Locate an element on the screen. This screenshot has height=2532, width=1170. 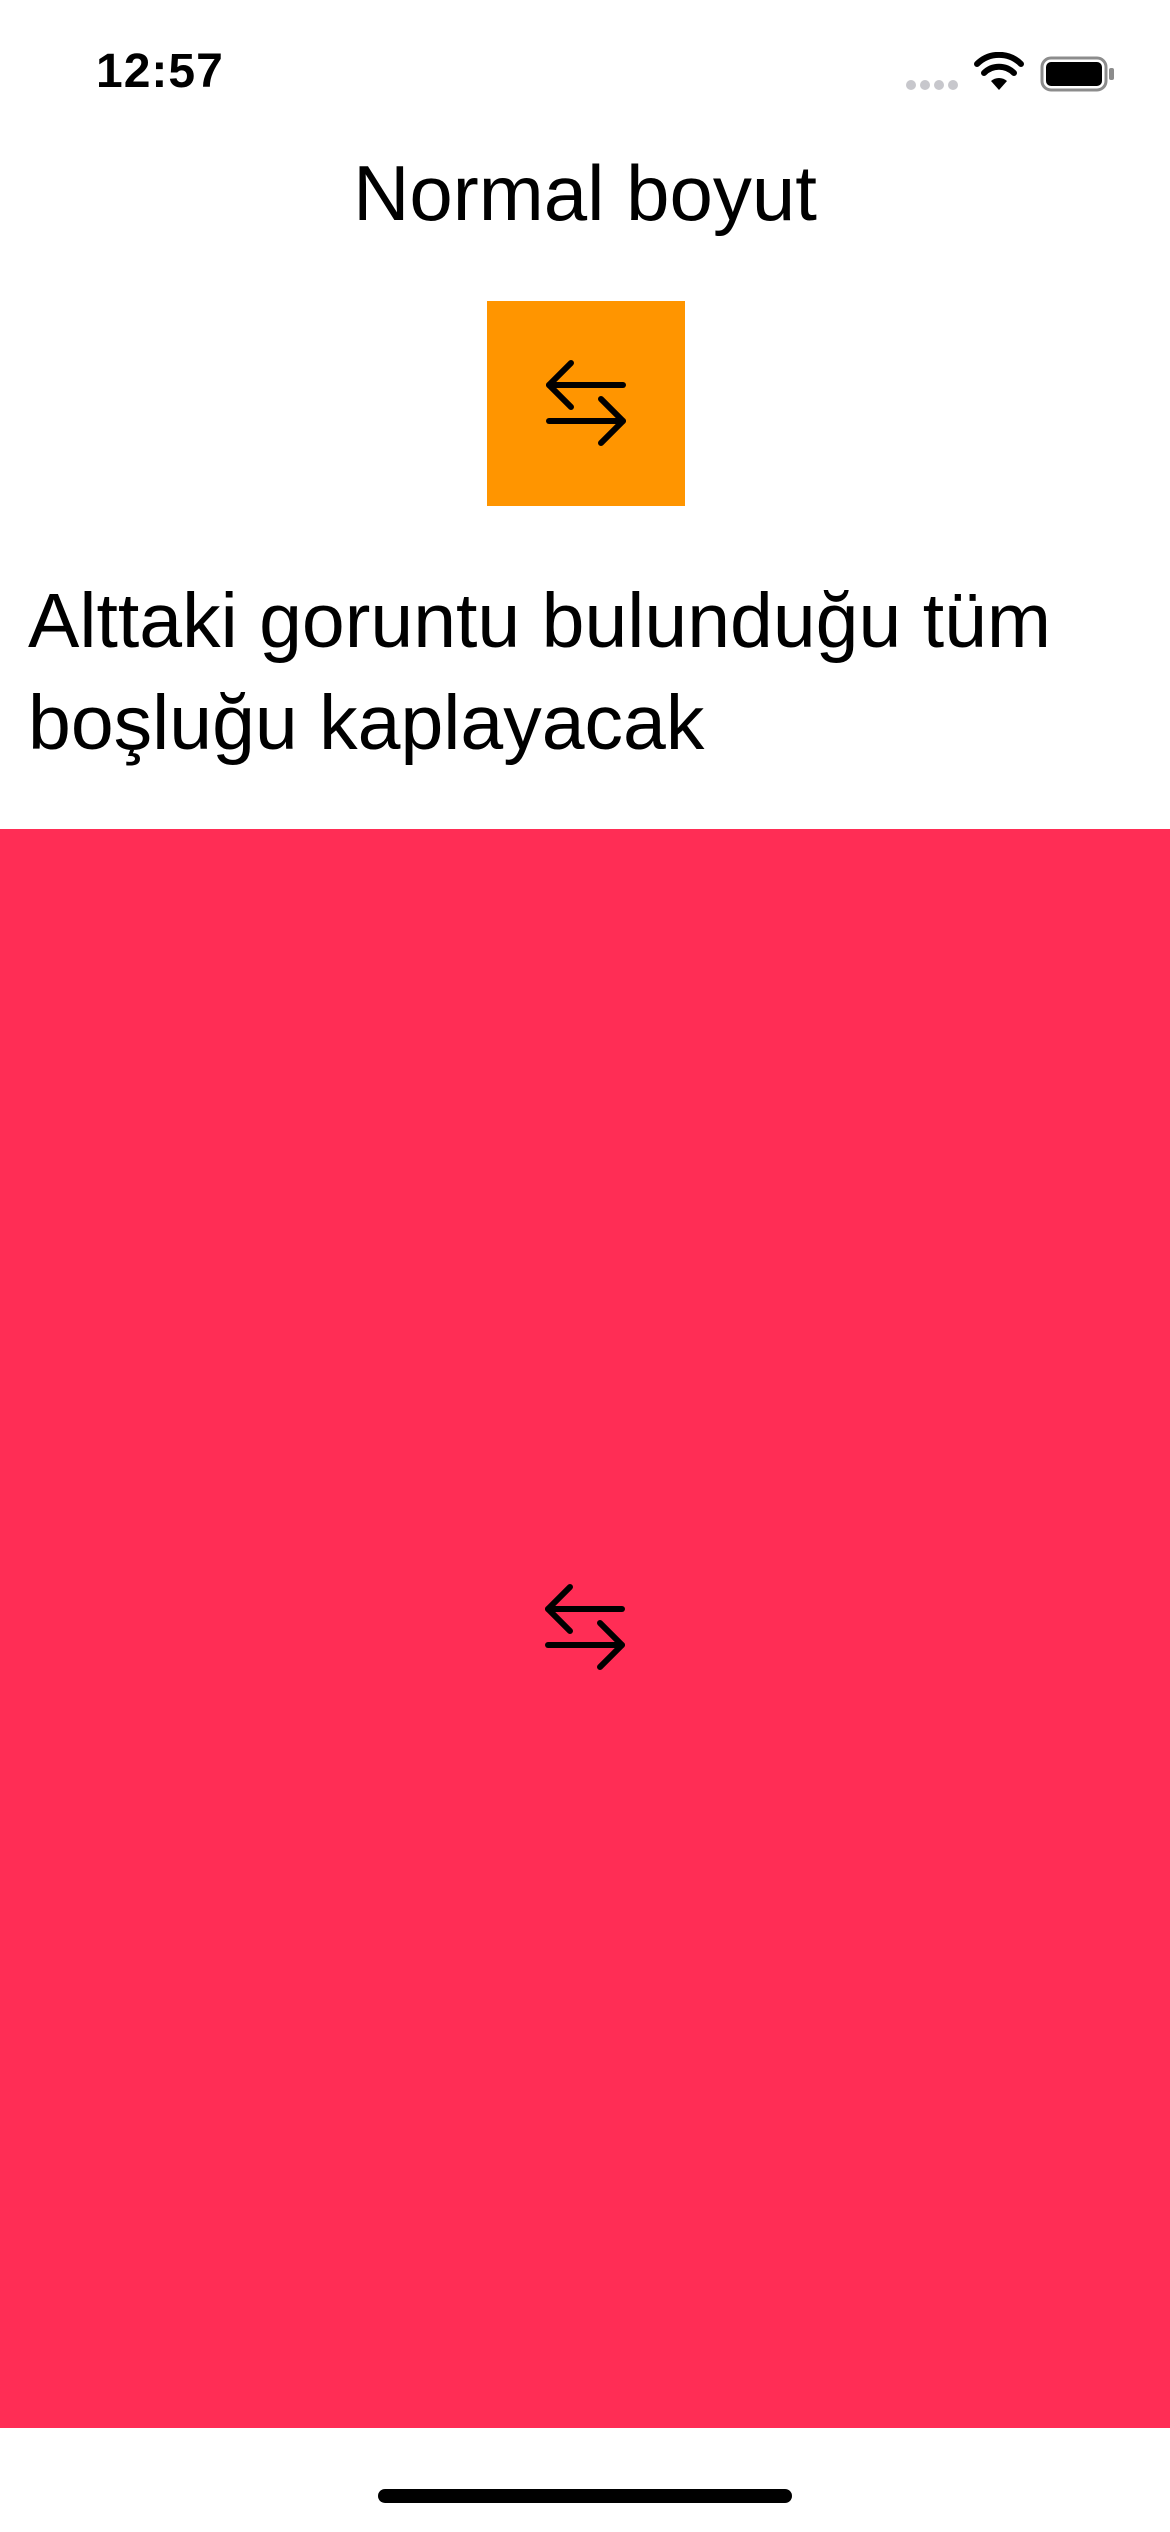
wifi-icon is located at coordinates (999, 71).